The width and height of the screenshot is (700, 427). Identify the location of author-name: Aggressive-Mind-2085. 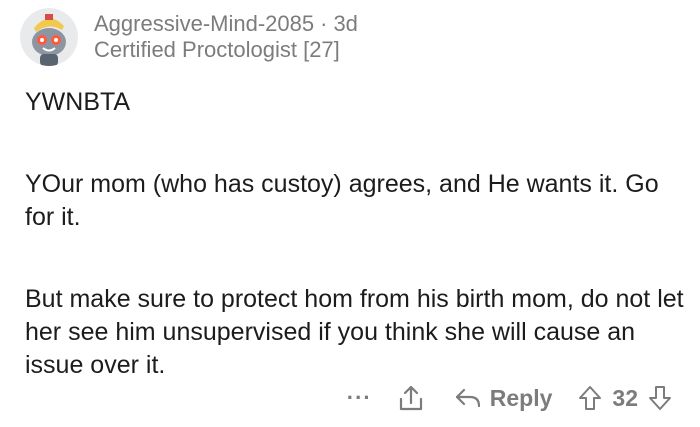
(204, 23).